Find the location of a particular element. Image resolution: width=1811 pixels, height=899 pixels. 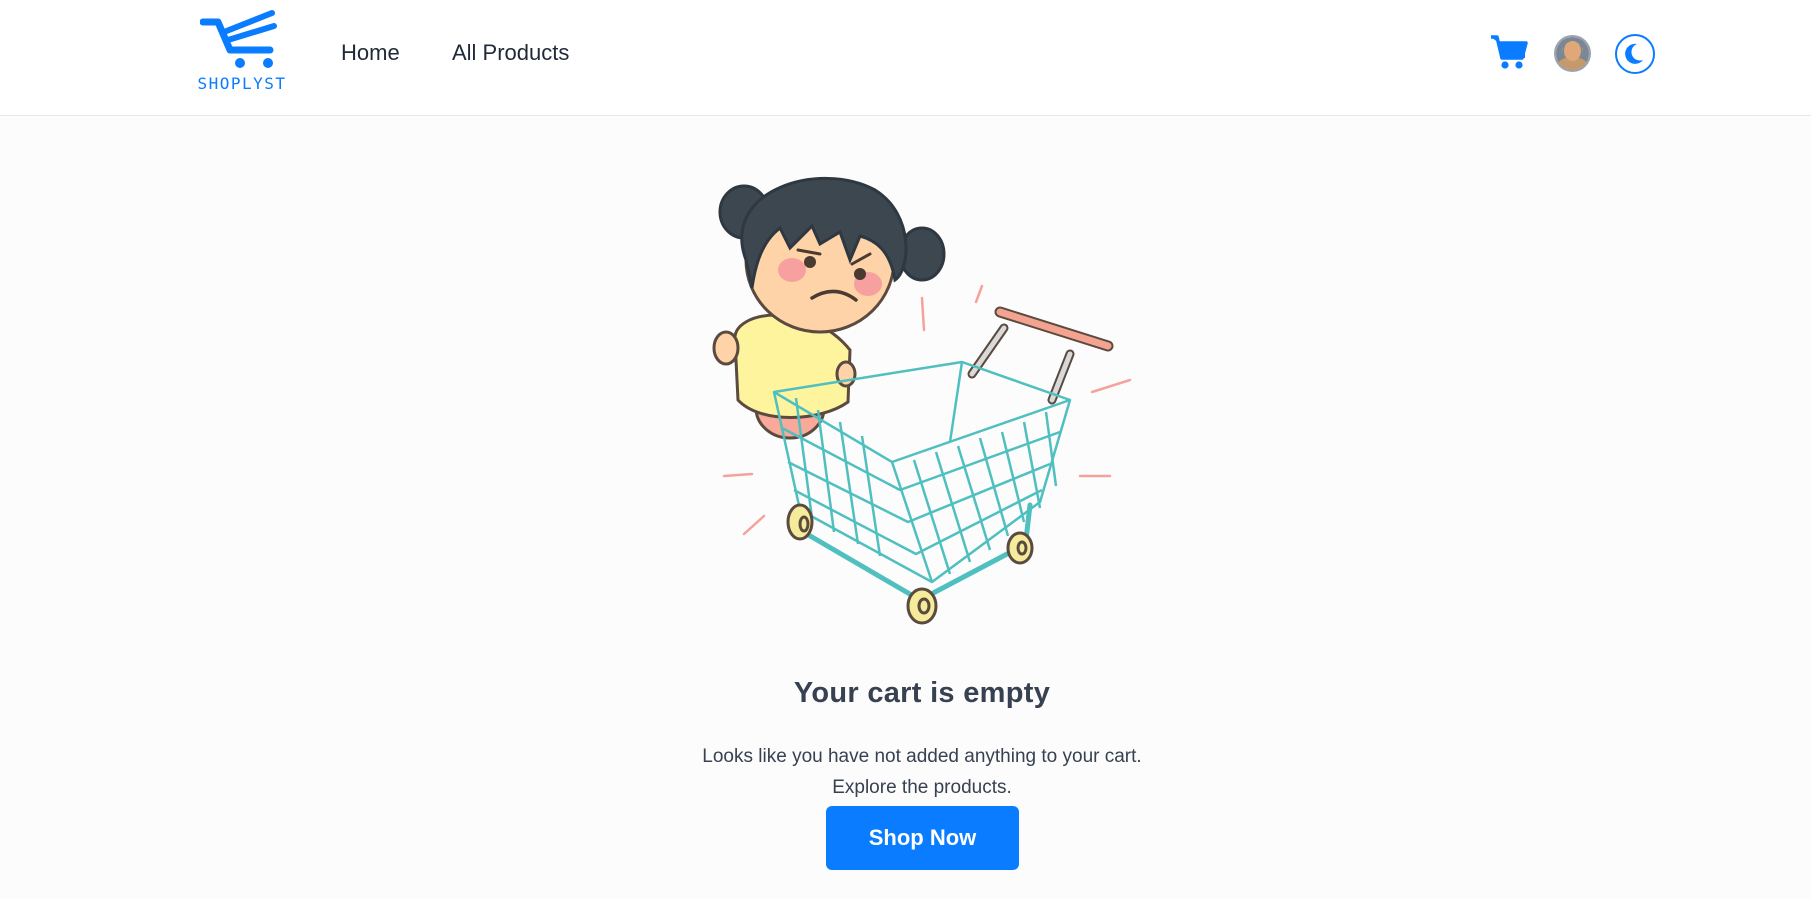

navbar: SHOPLYST Home All Products is located at coordinates (905, 58).